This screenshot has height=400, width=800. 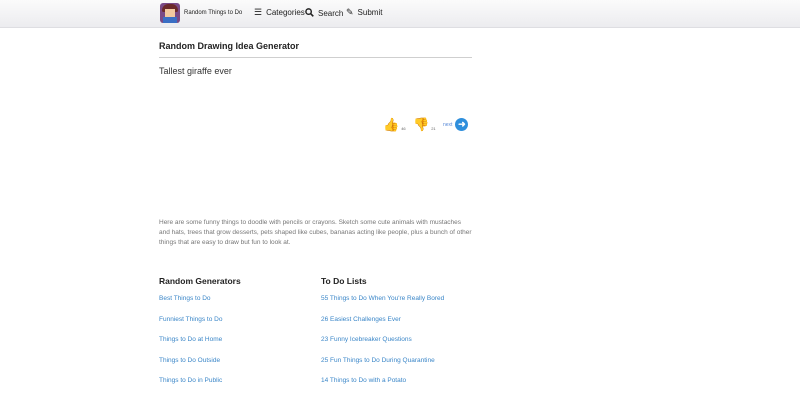 I want to click on arrow-right-icon: ➜, so click(x=462, y=124).